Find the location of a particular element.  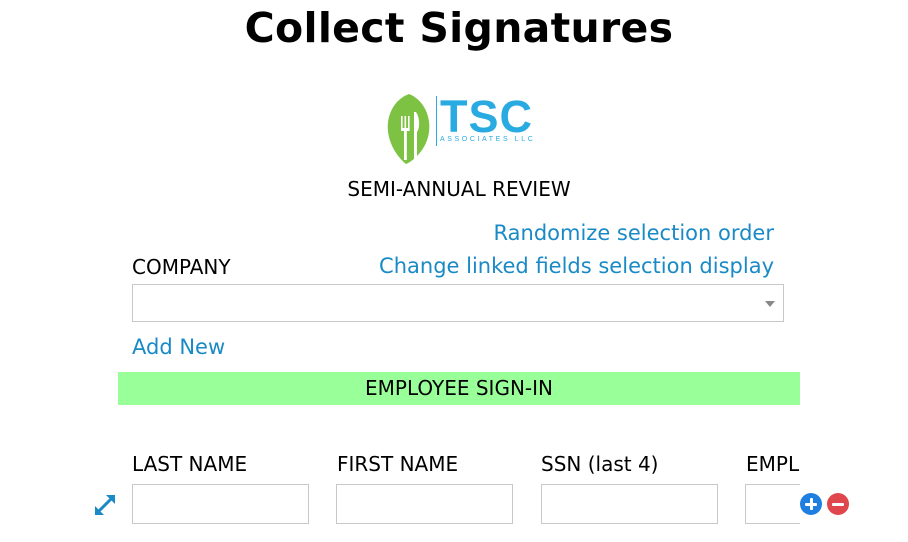

employee-input is located at coordinates (772, 504).